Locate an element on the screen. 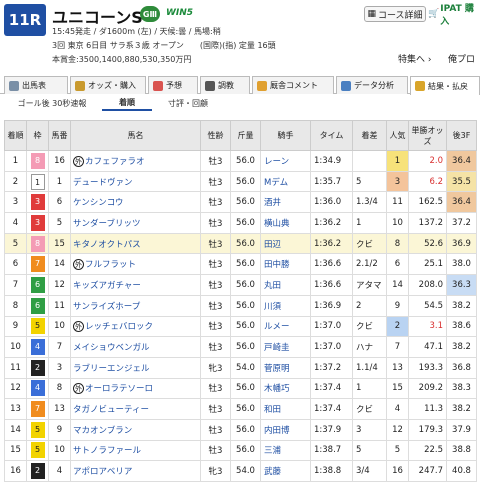  grade-badge: GⅢ is located at coordinates (150, 14).